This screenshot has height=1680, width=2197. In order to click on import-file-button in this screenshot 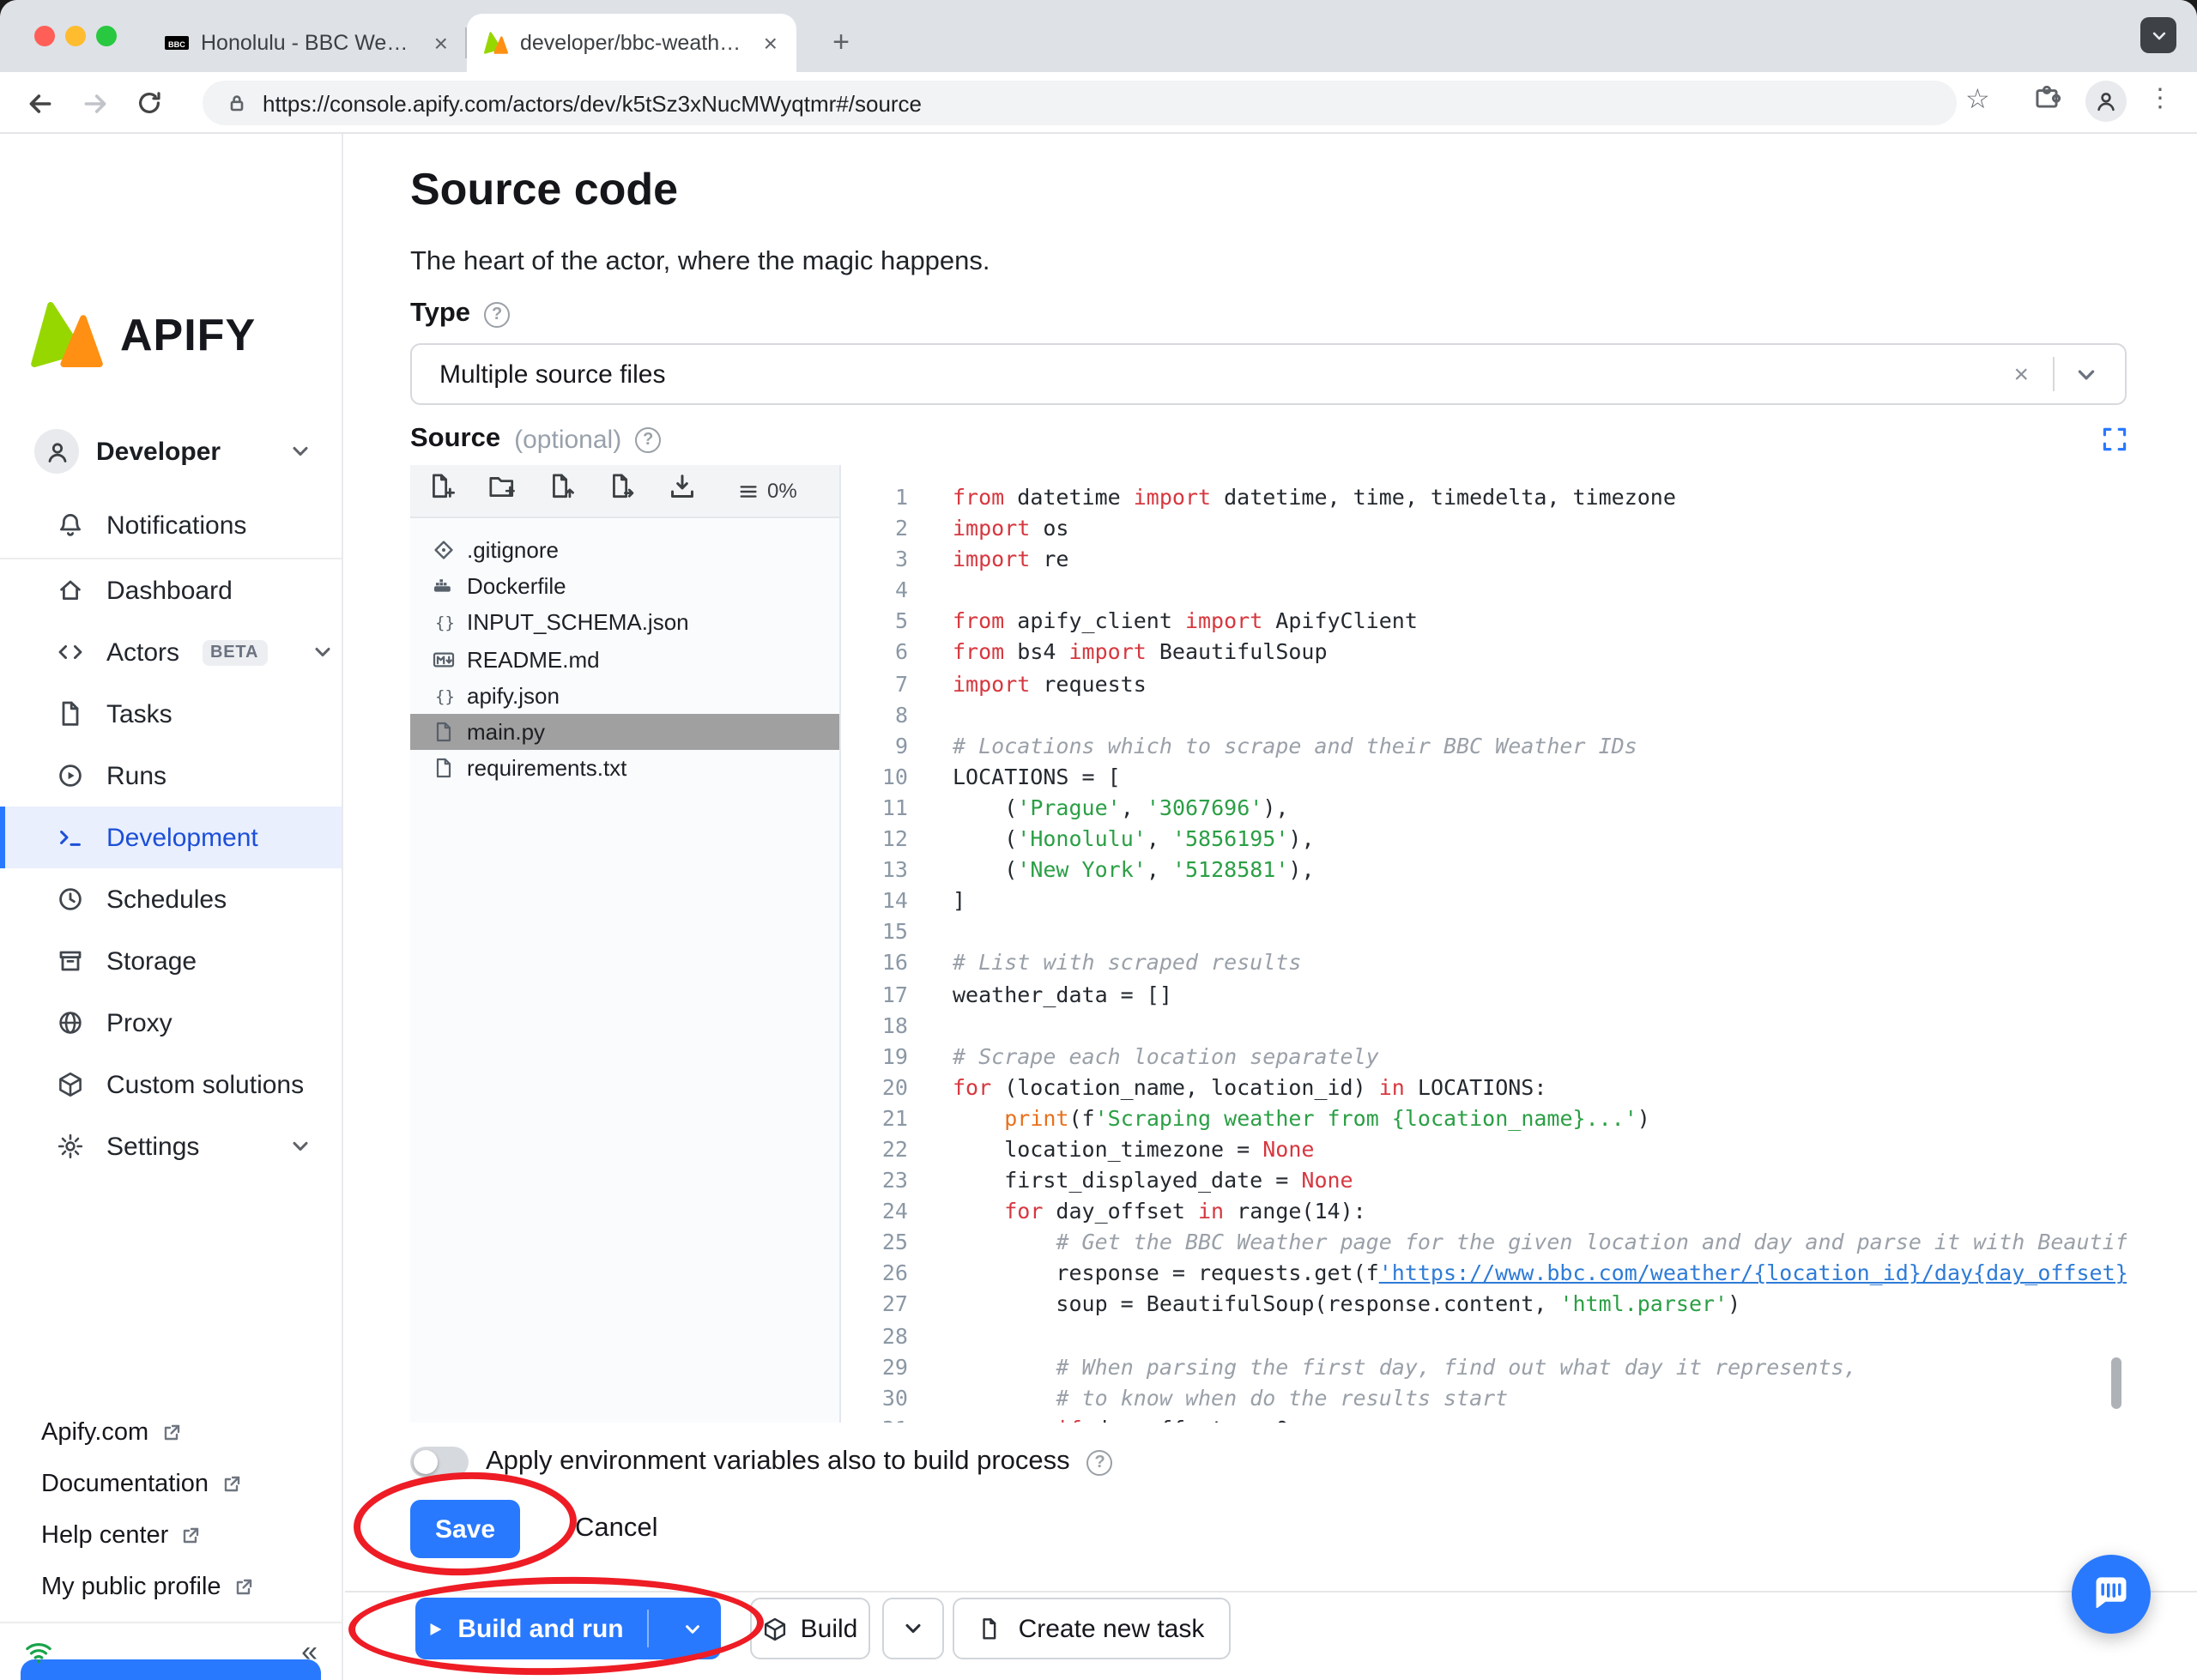, I will do `click(622, 491)`.